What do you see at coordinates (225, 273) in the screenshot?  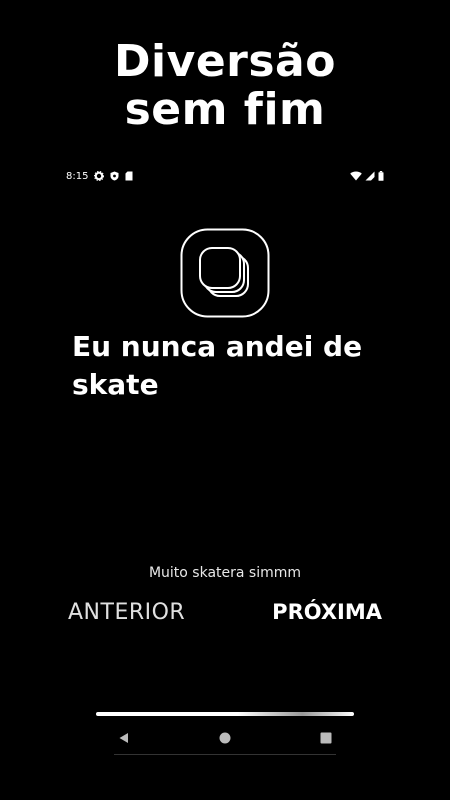 I see `stacked-cards-icon` at bounding box center [225, 273].